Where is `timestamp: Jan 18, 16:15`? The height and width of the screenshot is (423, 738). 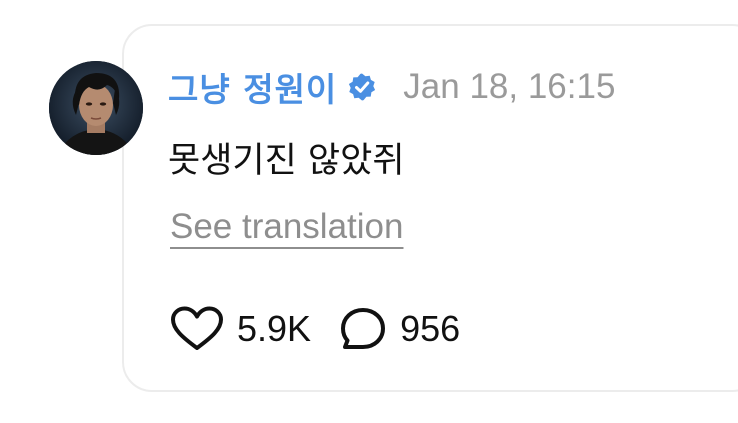
timestamp: Jan 18, 16:15 is located at coordinates (509, 86).